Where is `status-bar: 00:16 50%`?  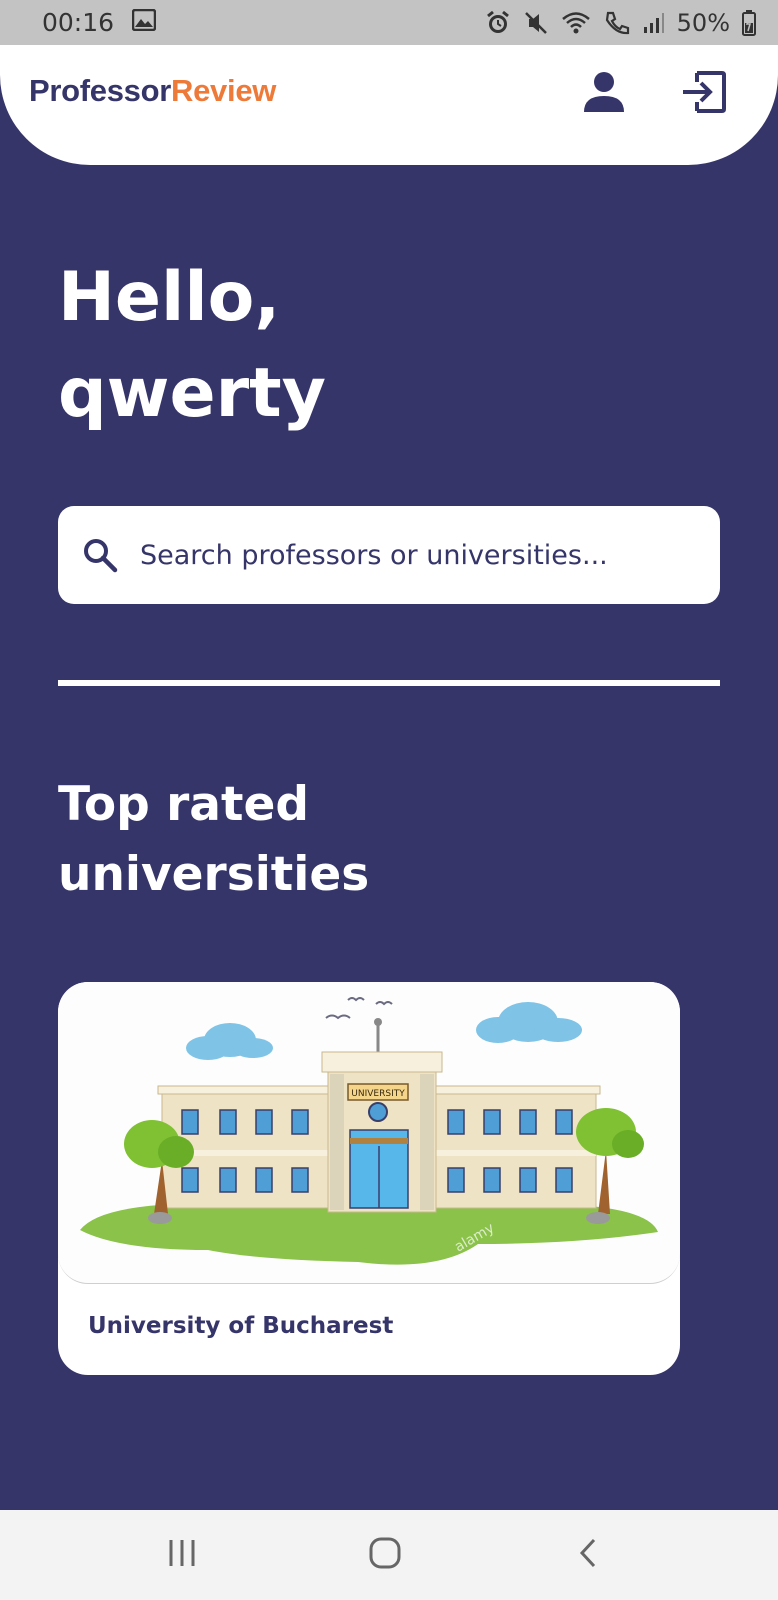
status-bar: 00:16 50% is located at coordinates (389, 22).